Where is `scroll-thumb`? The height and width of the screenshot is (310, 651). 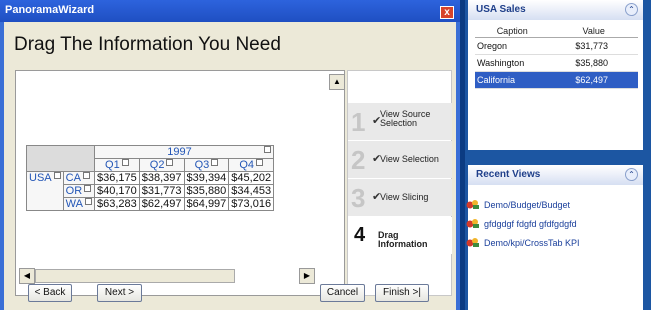 scroll-thumb is located at coordinates (135, 276).